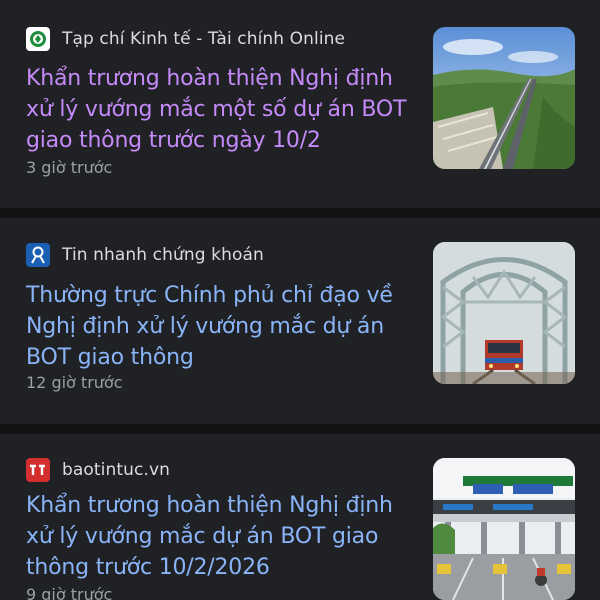 Image resolution: width=600 pixels, height=600 pixels. I want to click on highway-aerial-image, so click(504, 98).